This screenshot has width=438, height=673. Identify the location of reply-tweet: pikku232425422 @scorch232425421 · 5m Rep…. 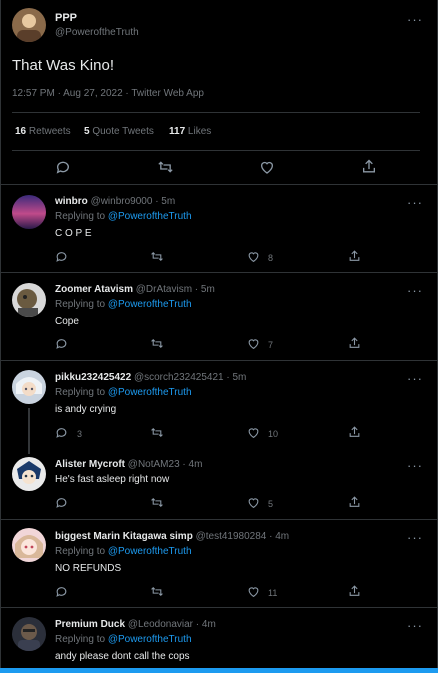
(219, 407).